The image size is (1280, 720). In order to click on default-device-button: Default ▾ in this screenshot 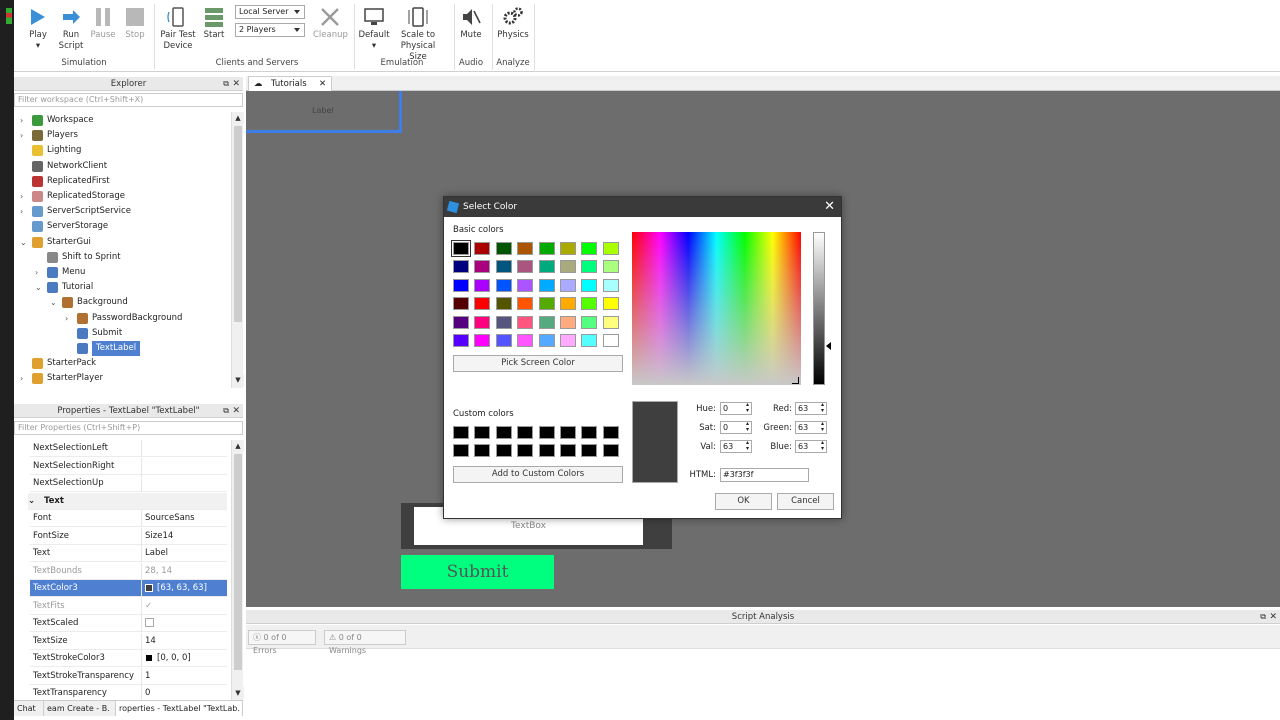, I will do `click(374, 29)`.